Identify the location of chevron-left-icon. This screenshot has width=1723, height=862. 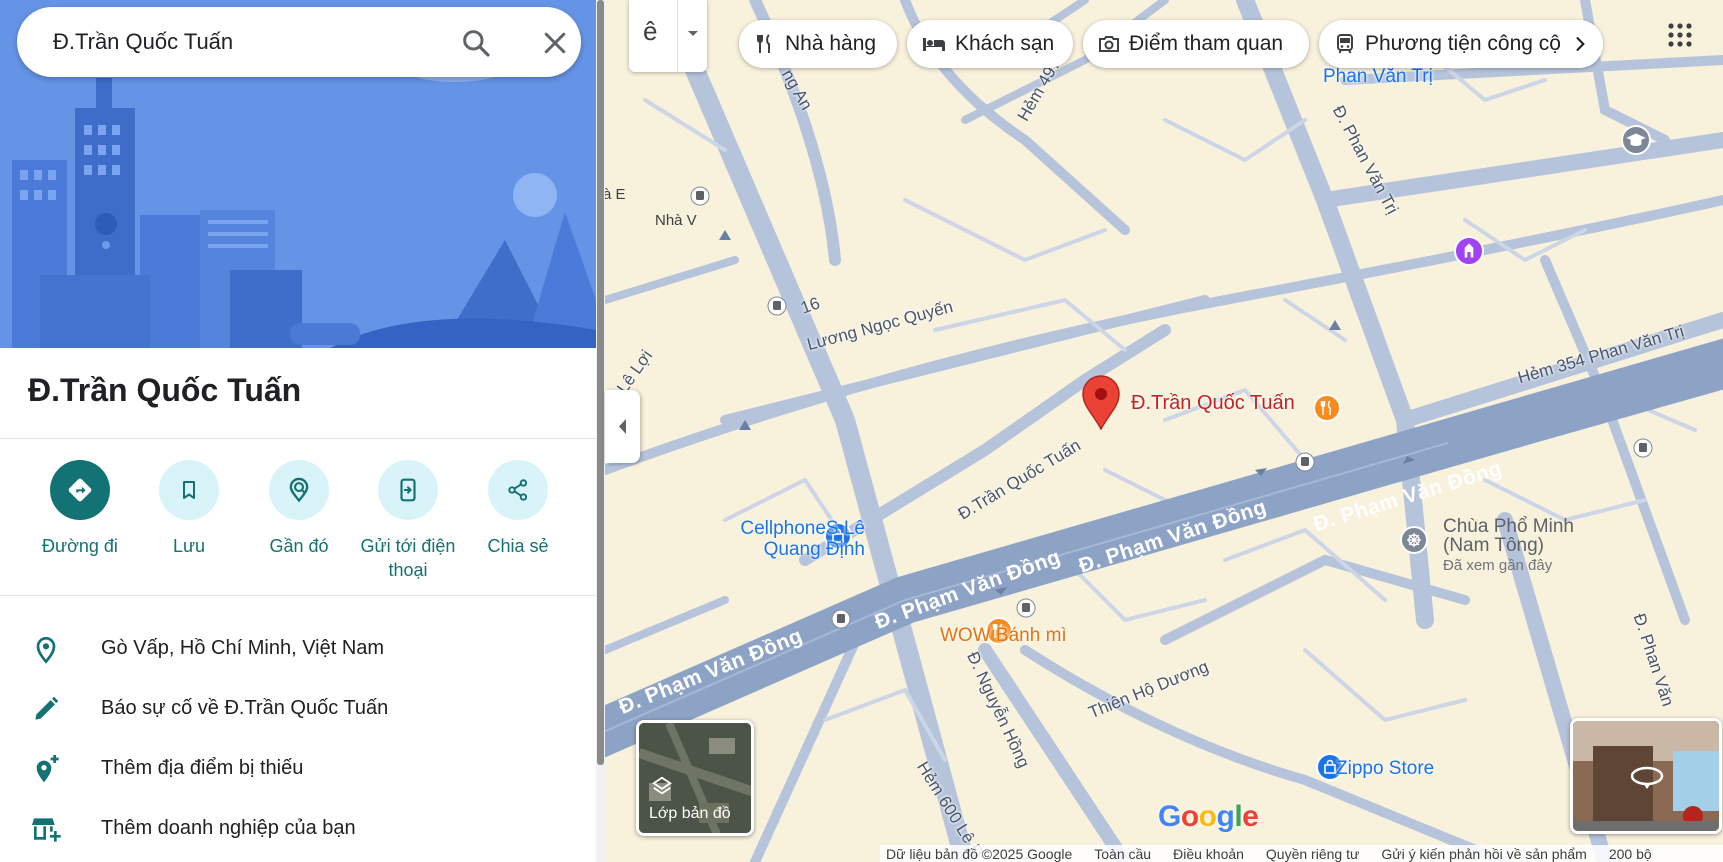
(622, 426).